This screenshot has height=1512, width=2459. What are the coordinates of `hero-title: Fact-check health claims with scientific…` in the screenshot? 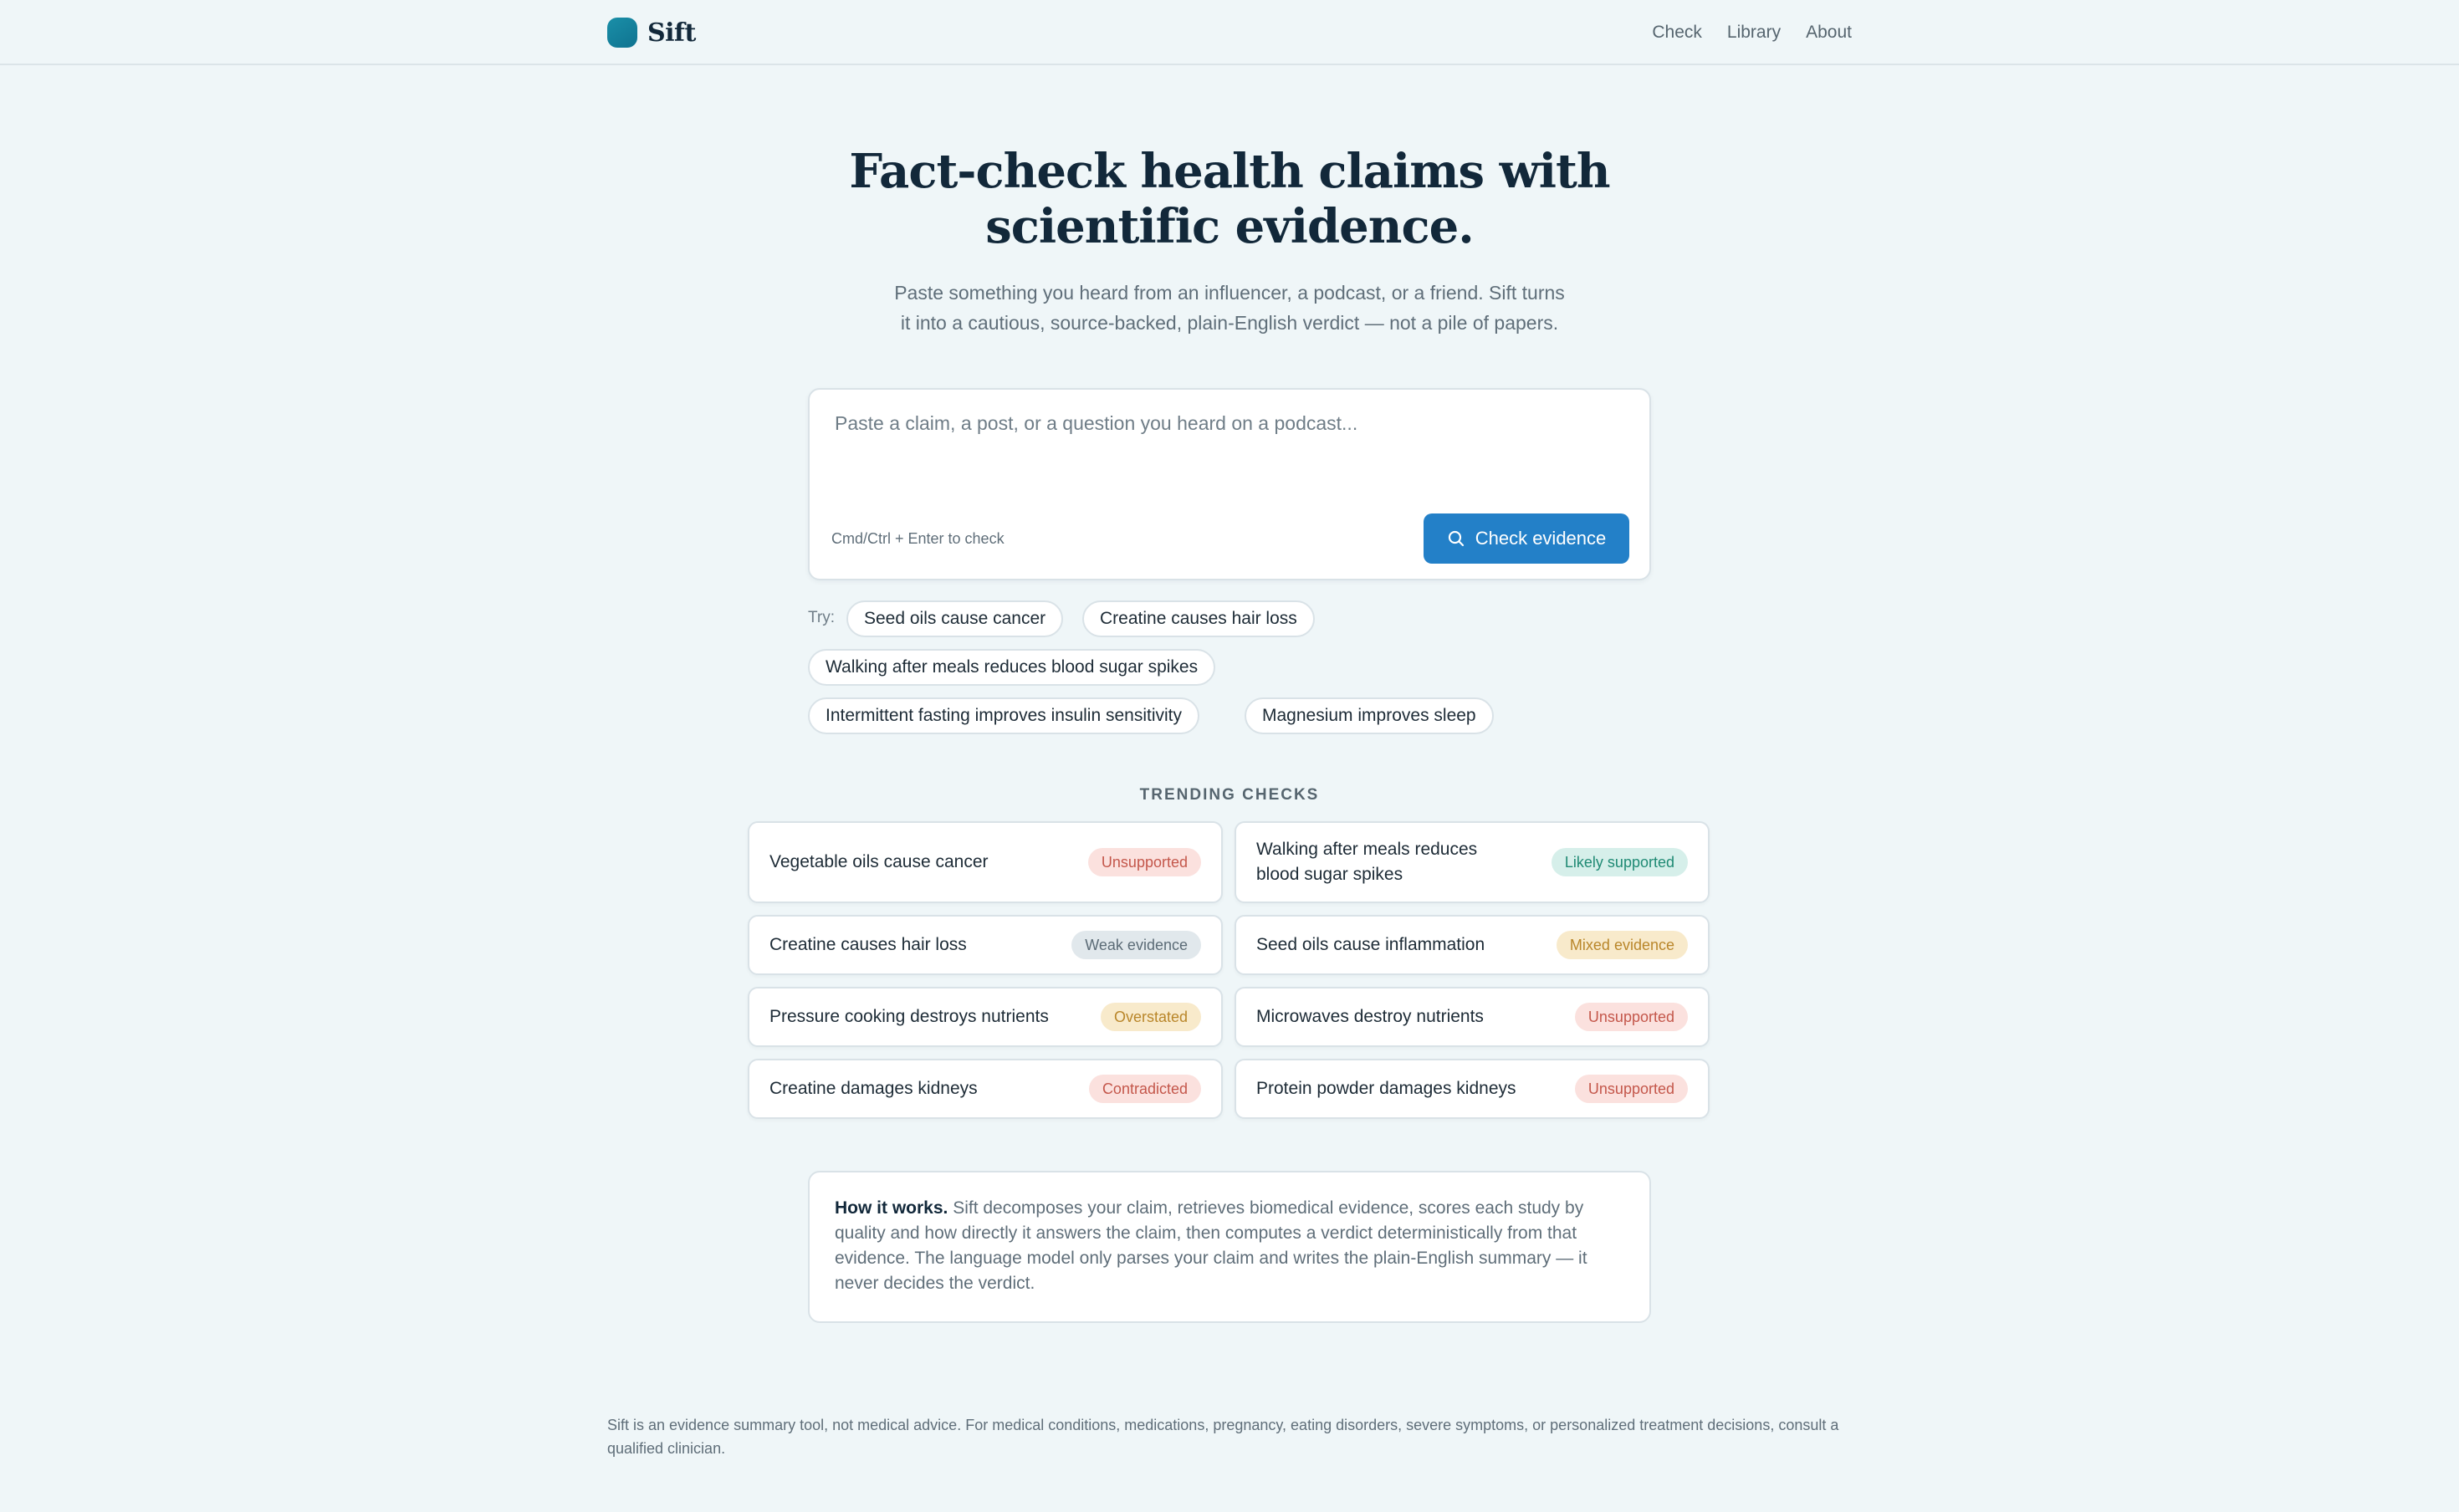 It's located at (1229, 199).